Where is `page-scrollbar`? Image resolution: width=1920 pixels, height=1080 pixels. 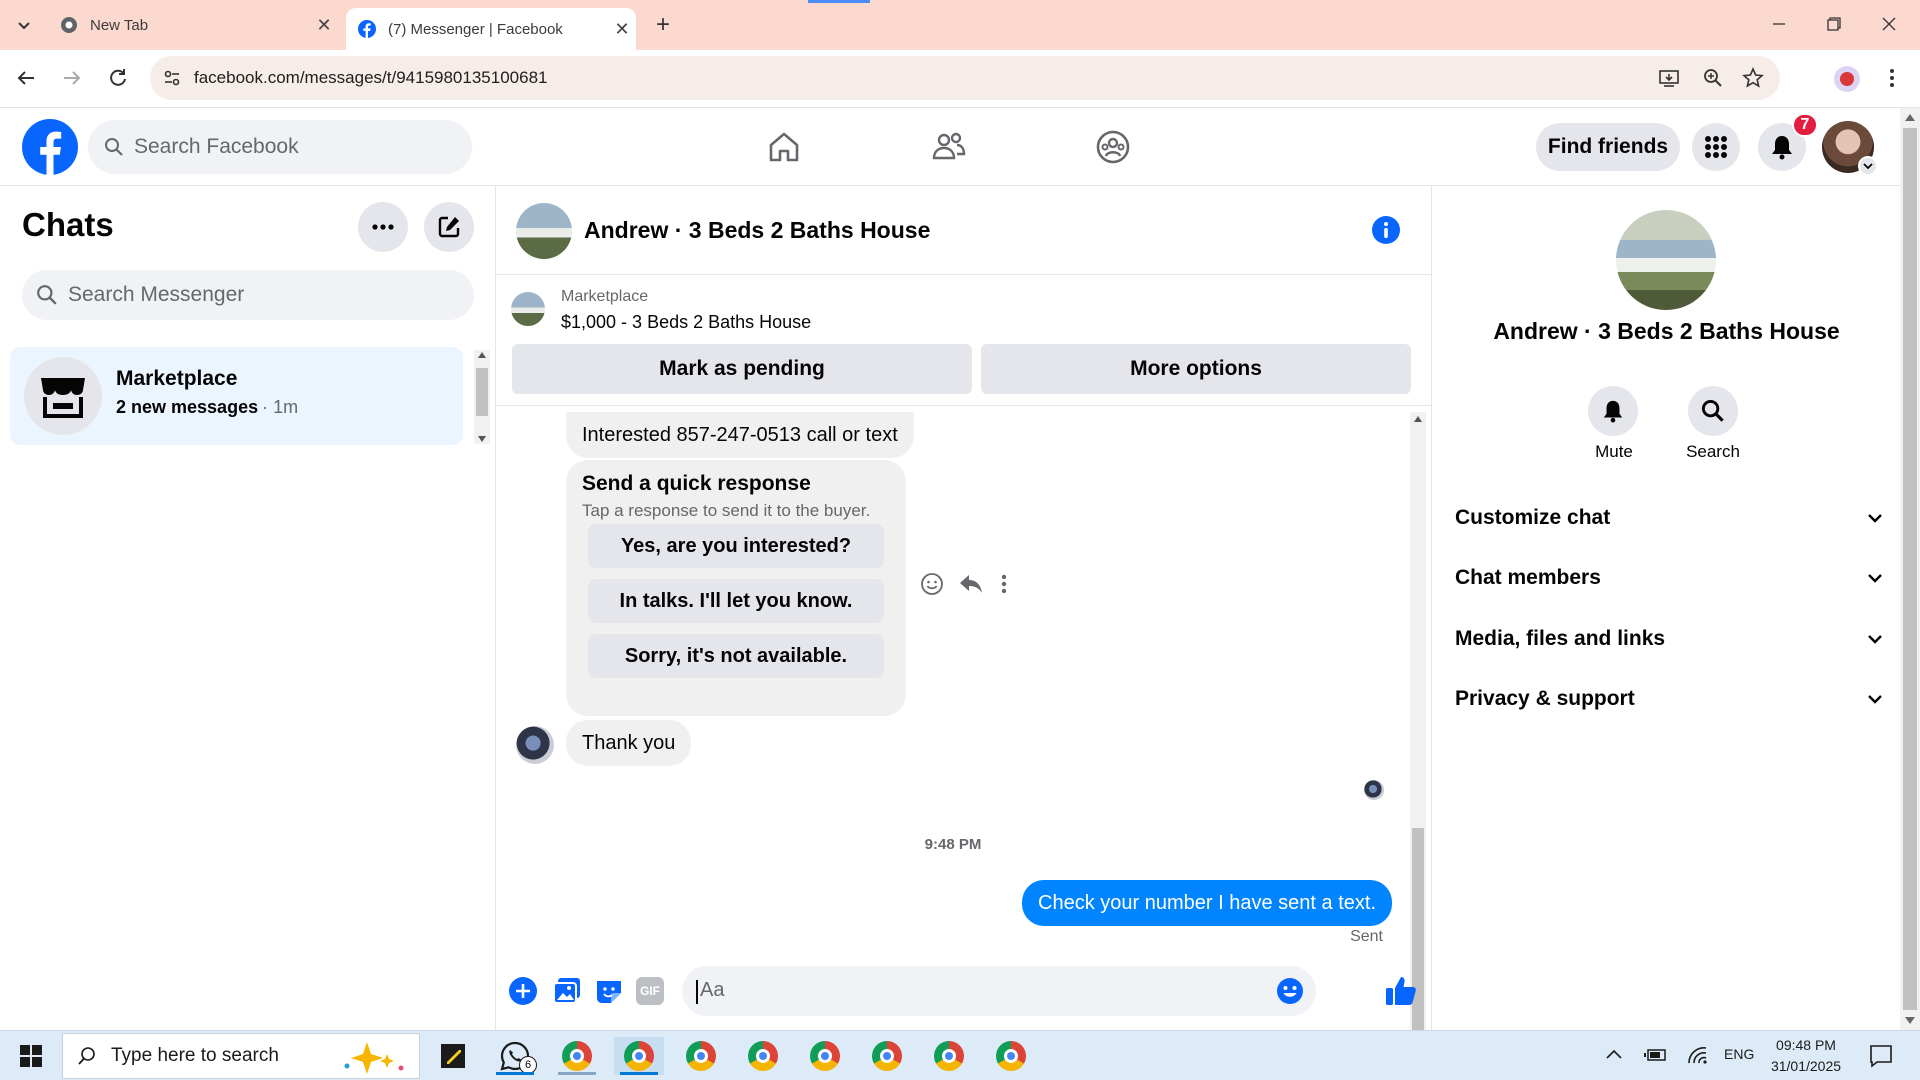 page-scrollbar is located at coordinates (1910, 569).